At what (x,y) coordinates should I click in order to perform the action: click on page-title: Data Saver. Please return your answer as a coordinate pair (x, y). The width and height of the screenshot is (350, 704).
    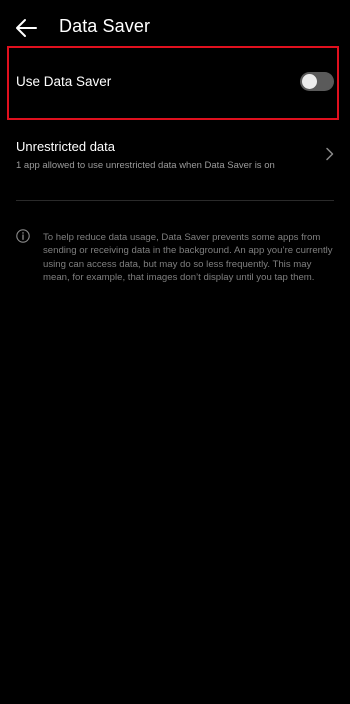
    Looking at the image, I should click on (105, 26).